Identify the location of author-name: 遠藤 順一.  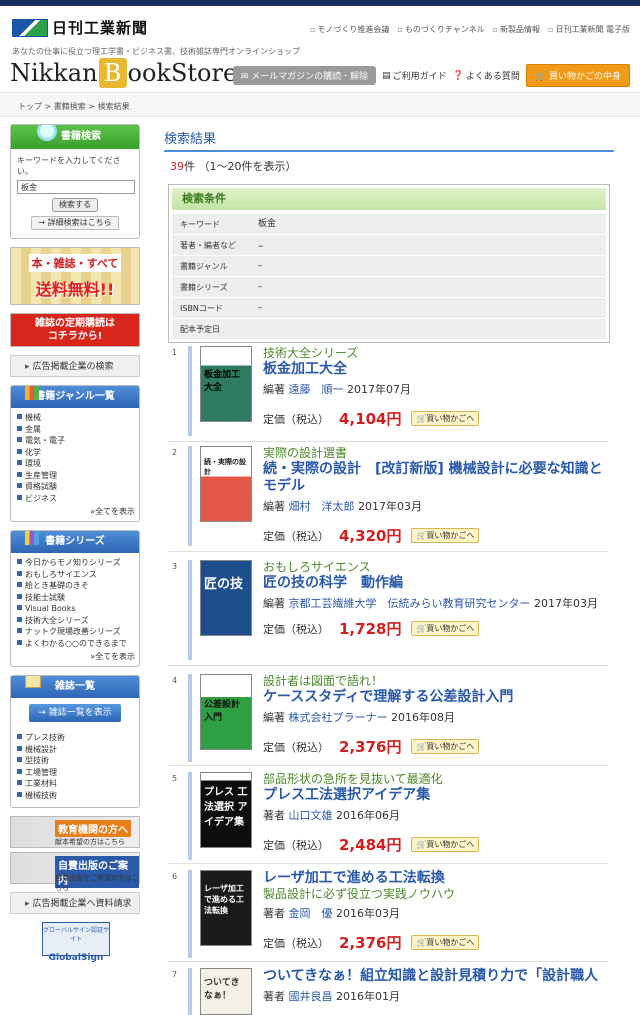
(316, 389).